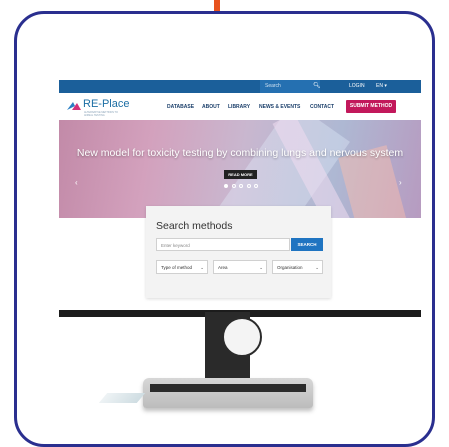 This screenshot has height=447, width=449. I want to click on dropdown-label: Organisation, so click(290, 267).